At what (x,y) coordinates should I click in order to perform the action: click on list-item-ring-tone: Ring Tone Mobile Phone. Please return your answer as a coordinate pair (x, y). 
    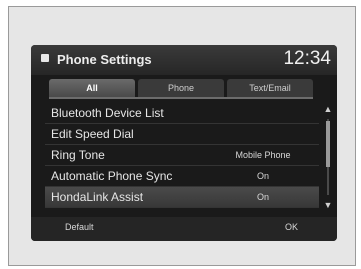
    Looking at the image, I should click on (182, 155).